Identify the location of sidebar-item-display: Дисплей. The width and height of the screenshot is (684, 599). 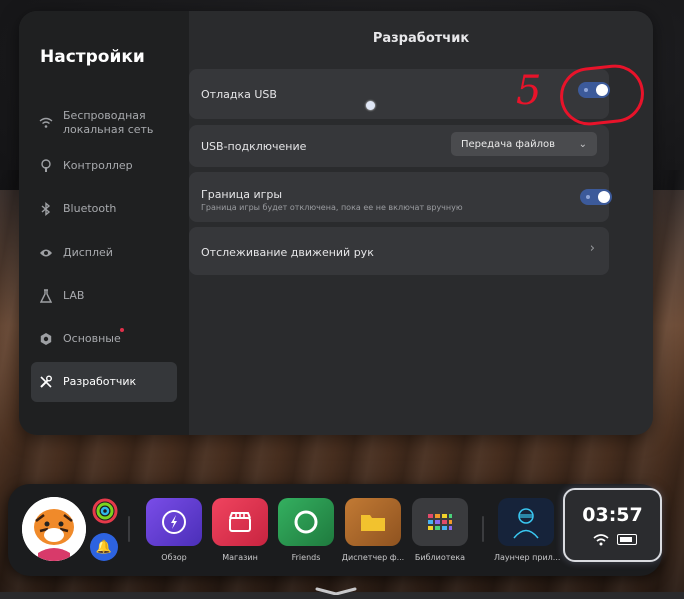
(104, 253).